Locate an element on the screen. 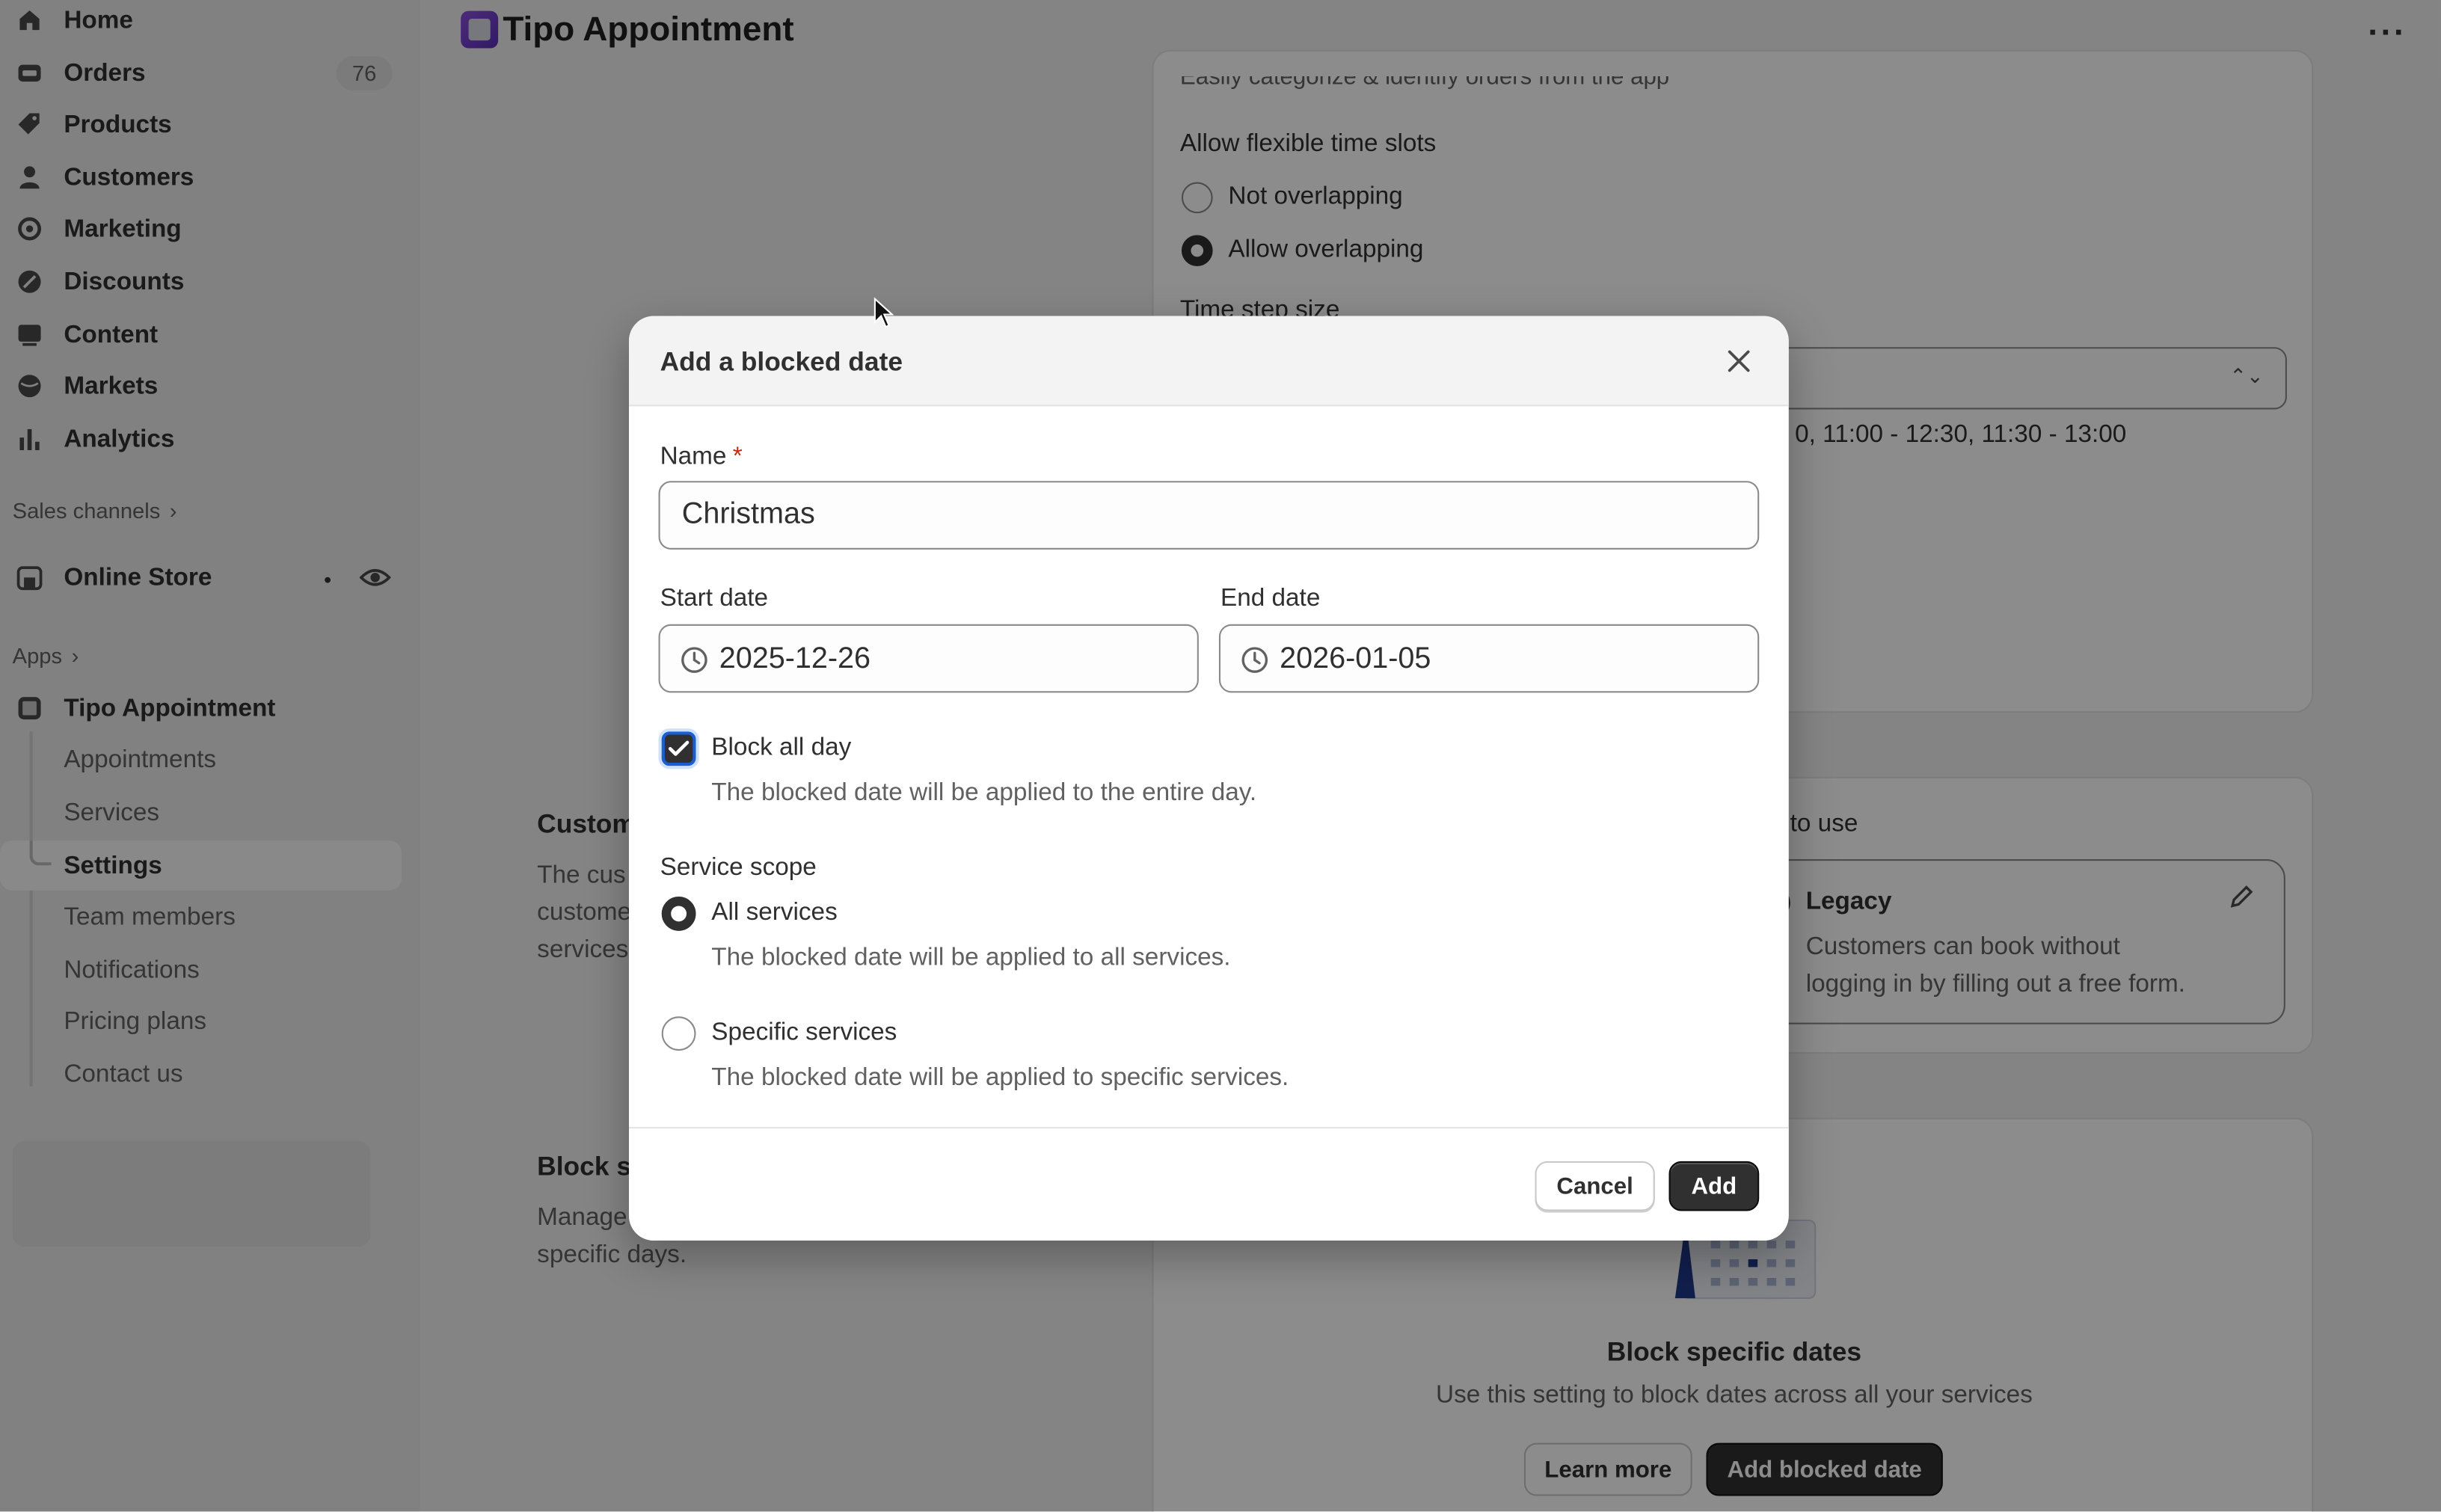 The image size is (2441, 1512). start-date-value: 2025-12-26 is located at coordinates (795, 659).